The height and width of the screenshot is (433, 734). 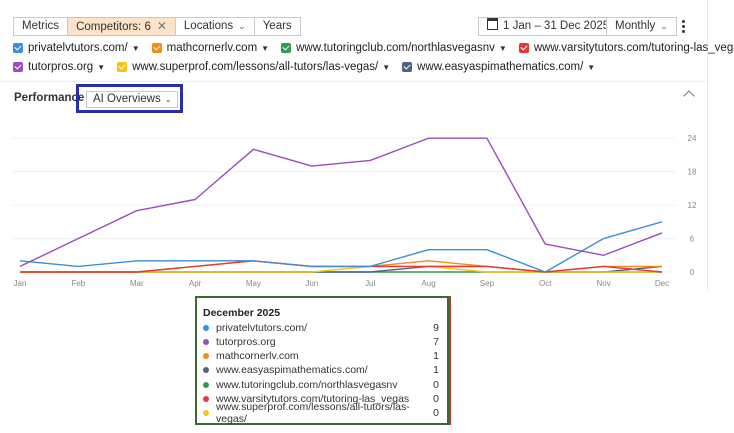 I want to click on tooltip-title: December 2025, so click(x=242, y=313).